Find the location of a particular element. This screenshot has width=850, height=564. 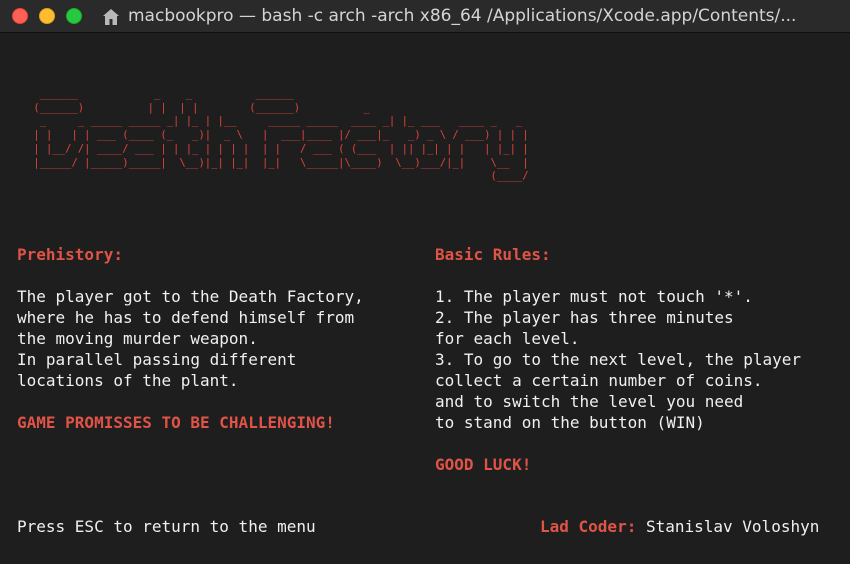

credit-name: Stanislav Voloshyn is located at coordinates (728, 526).